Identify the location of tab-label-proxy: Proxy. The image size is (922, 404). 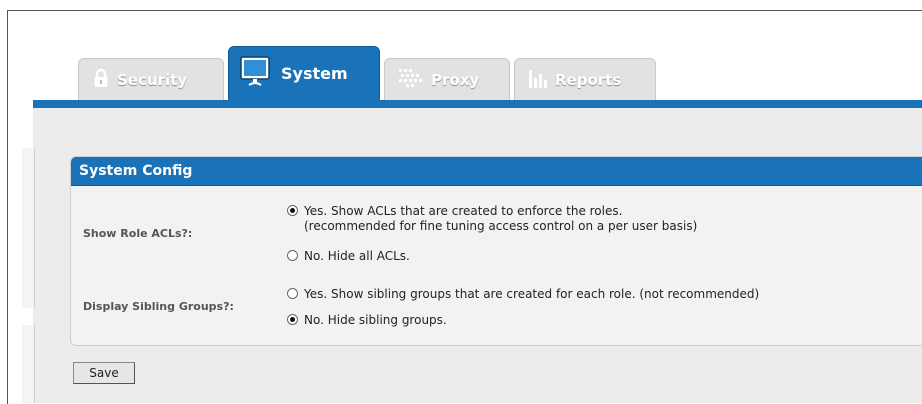
(455, 79).